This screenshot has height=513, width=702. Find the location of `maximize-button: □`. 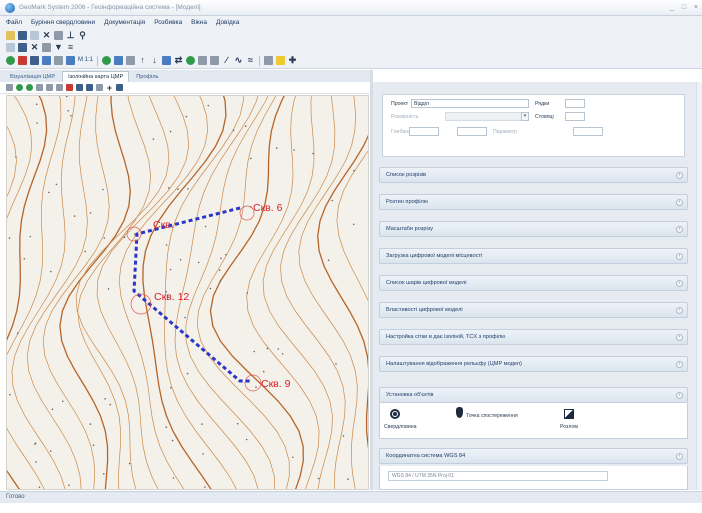

maximize-button: □ is located at coordinates (684, 7).